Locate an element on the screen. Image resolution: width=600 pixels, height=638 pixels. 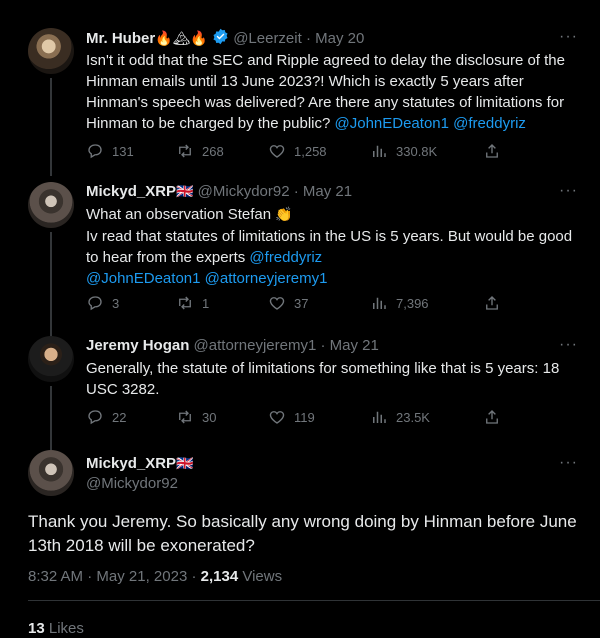
text-line: What an observation Stefan 👏 is located at coordinates (189, 214).